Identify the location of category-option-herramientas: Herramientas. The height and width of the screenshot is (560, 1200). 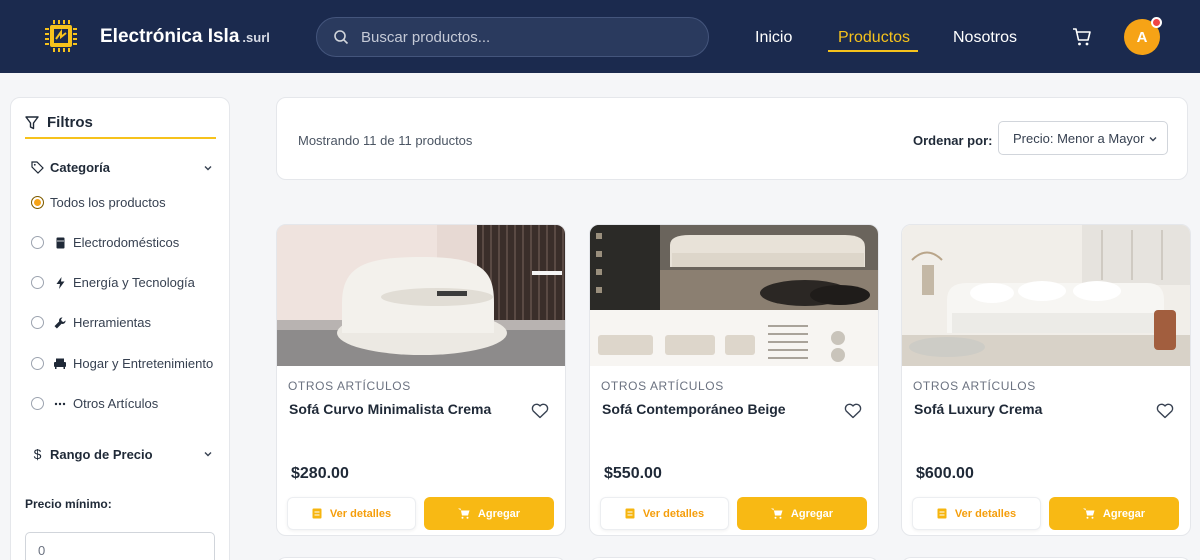
(91, 322).